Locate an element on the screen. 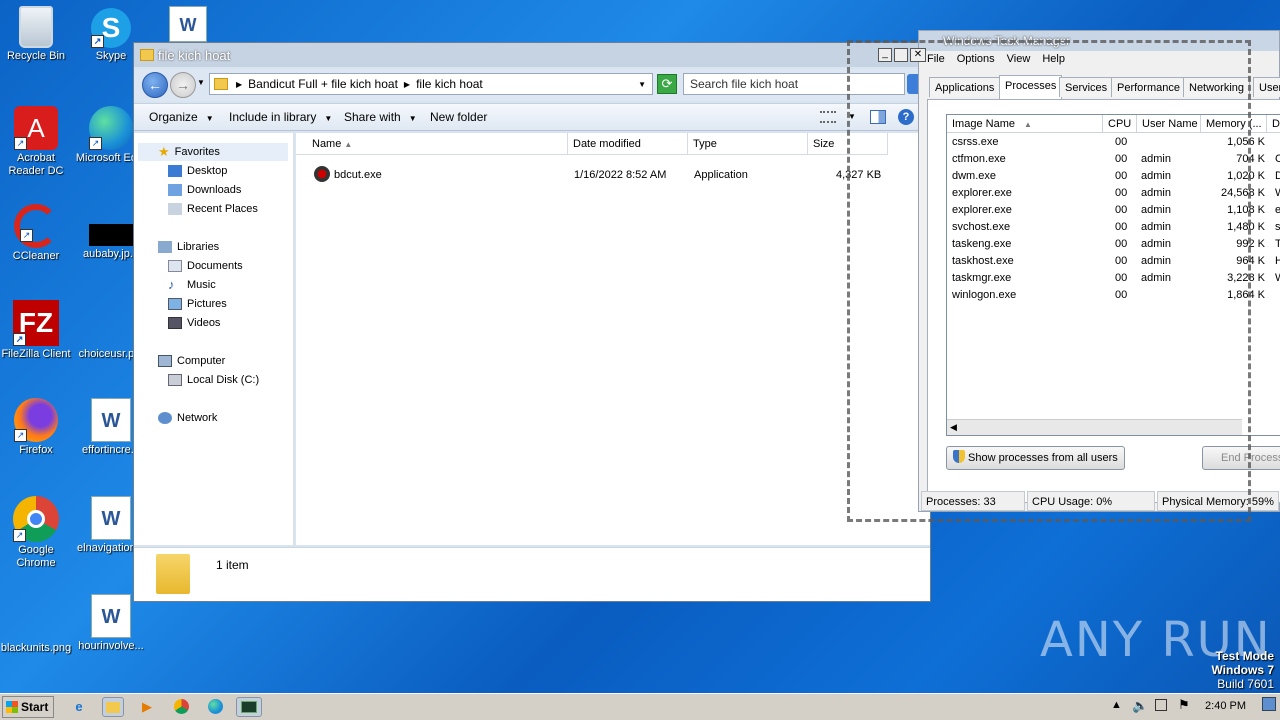 This screenshot has width=1280, height=720. volume-icon: 🔈 is located at coordinates (1140, 706).